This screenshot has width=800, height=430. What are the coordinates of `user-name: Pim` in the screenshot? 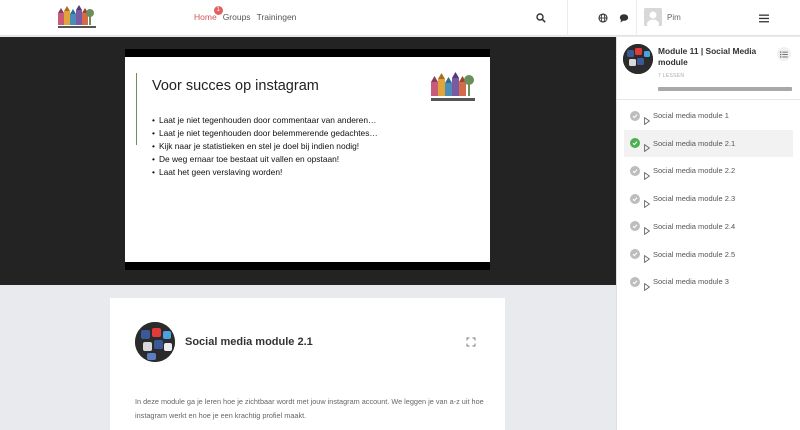 It's located at (674, 17).